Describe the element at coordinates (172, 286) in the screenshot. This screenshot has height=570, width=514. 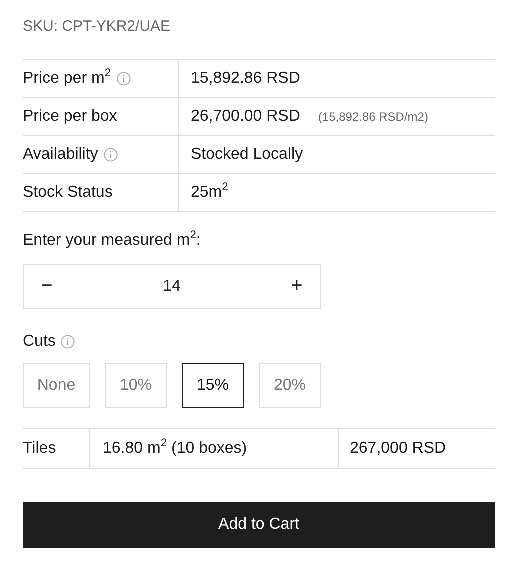
I see `quantity-stepper: − 14 +` at that location.